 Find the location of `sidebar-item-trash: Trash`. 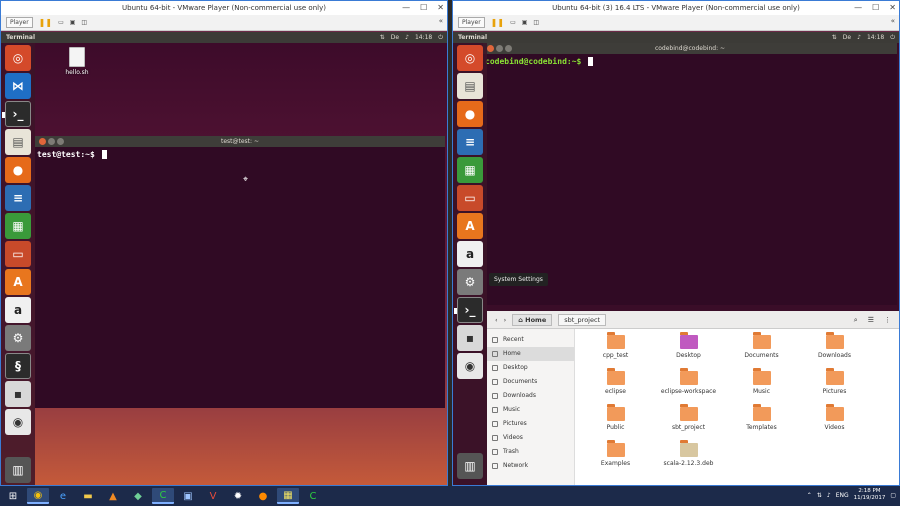

sidebar-item-trash: Trash is located at coordinates (530, 452).